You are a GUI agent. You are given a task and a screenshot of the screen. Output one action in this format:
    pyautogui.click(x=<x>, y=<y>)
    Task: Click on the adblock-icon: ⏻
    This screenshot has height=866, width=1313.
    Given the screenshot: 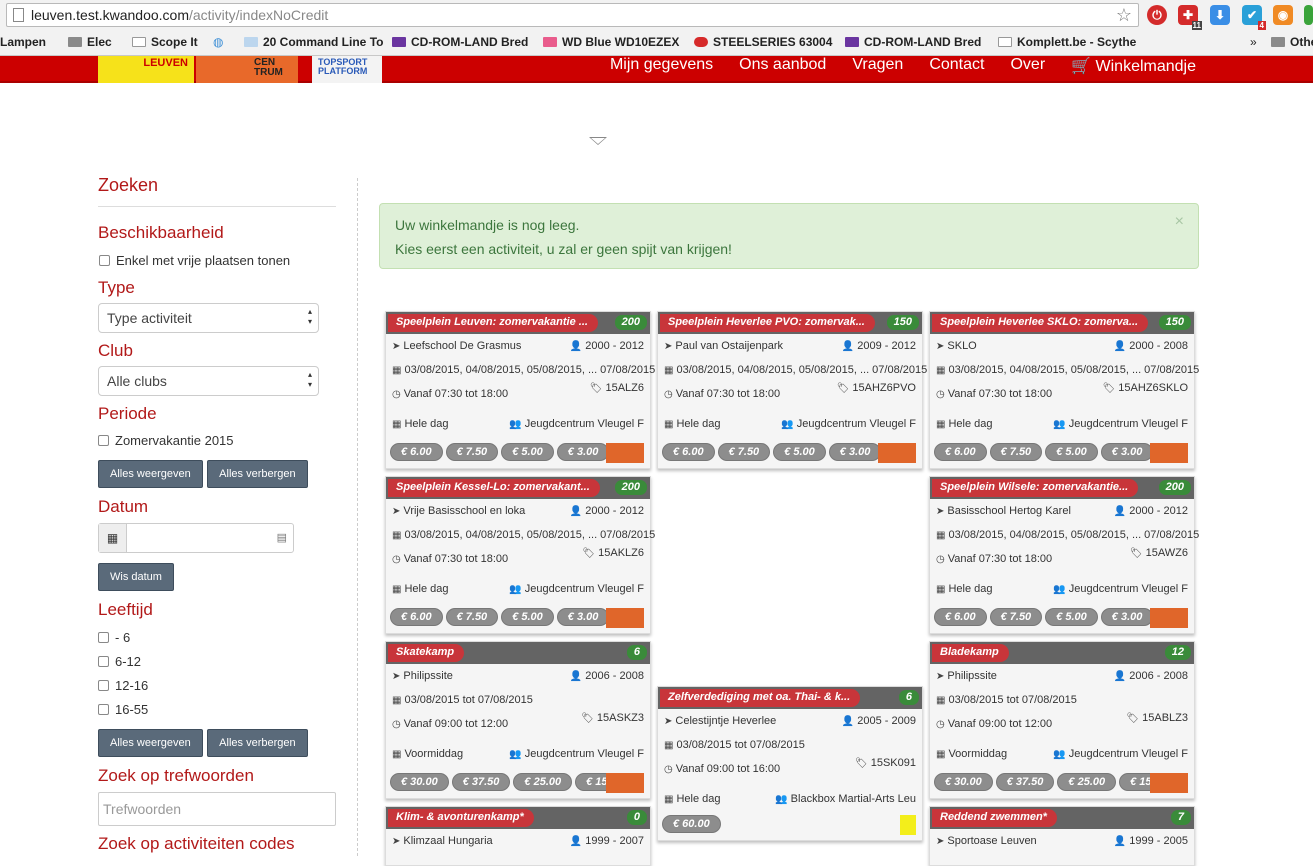 What is the action you would take?
    pyautogui.click(x=1157, y=15)
    